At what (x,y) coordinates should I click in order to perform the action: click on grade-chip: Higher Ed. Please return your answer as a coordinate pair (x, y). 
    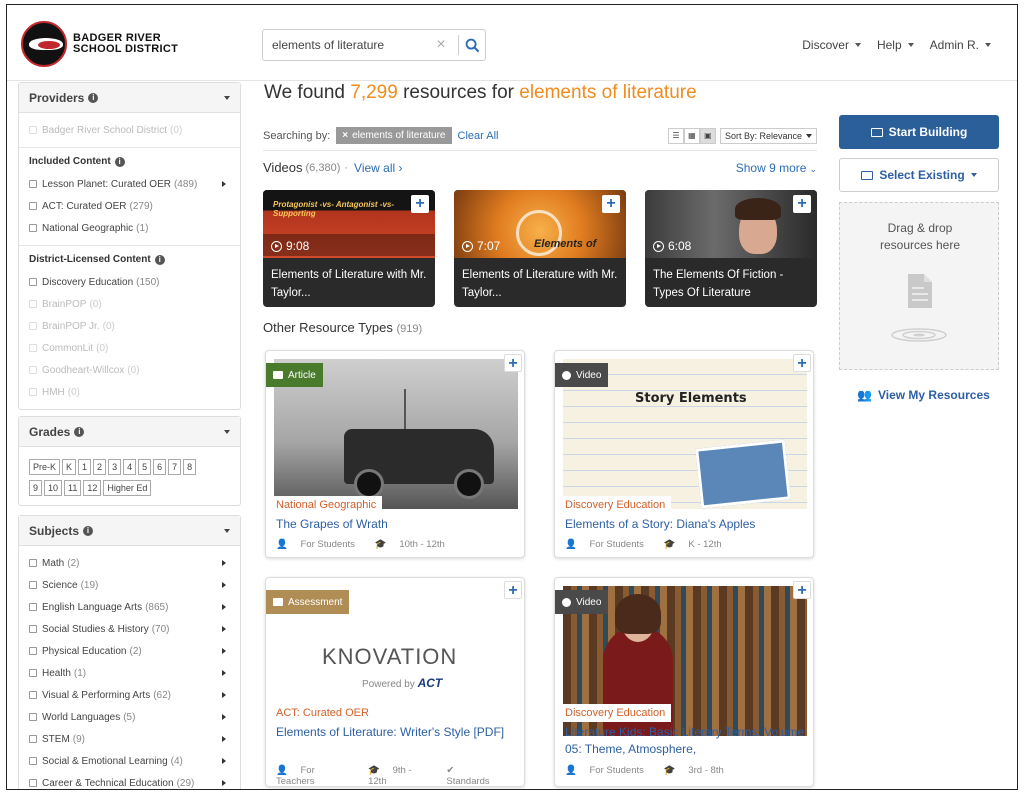
    Looking at the image, I should click on (127, 488).